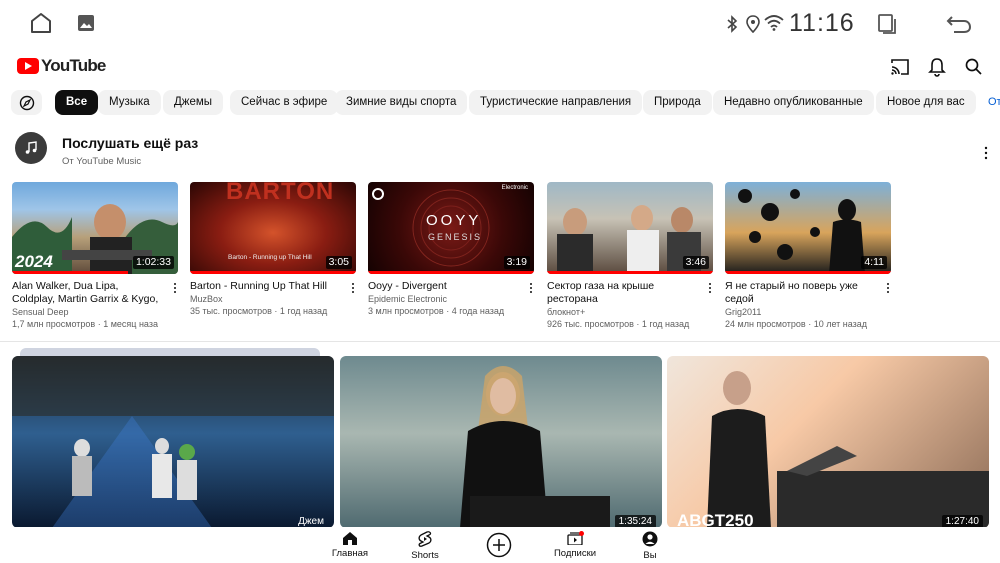 This screenshot has height=563, width=1000. What do you see at coordinates (808, 312) in the screenshot?
I see `channel-name: Grig2011` at bounding box center [808, 312].